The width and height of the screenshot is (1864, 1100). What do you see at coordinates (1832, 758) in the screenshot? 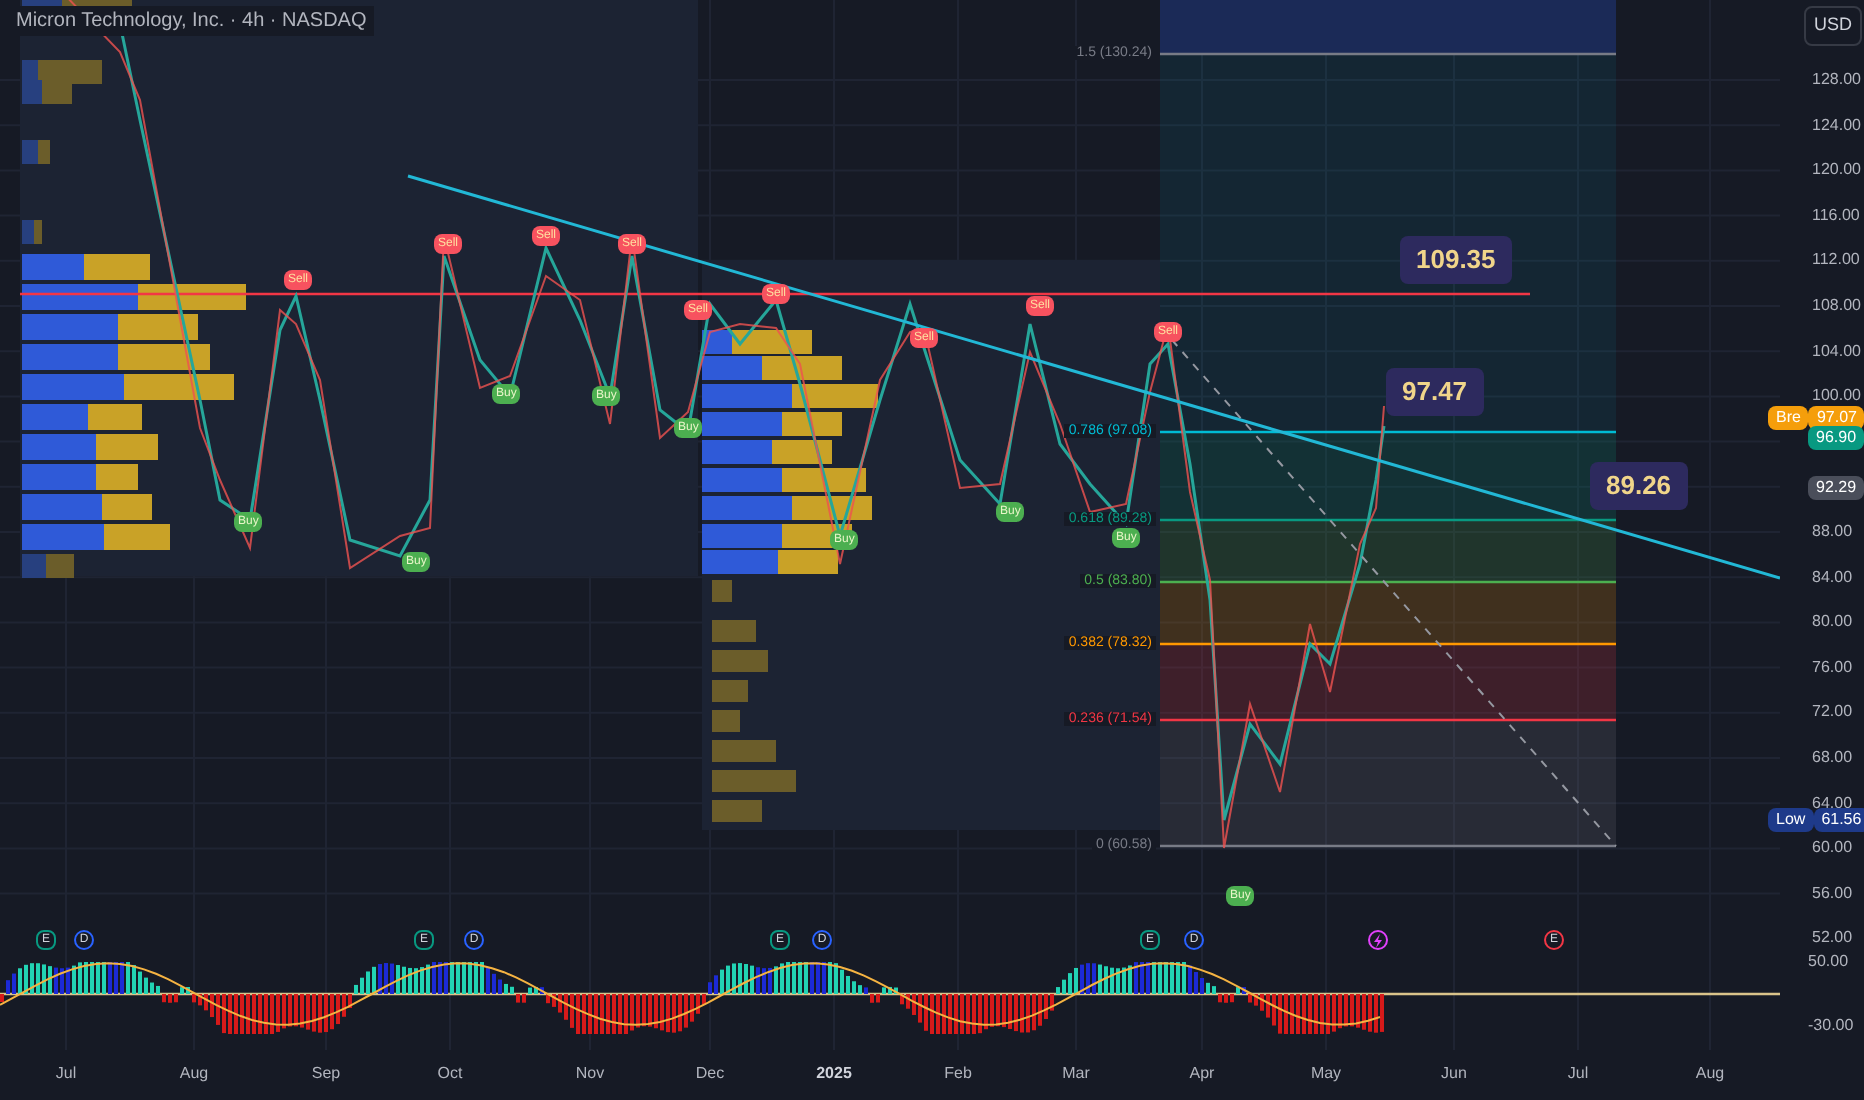
I see `price-axis-label: 68.00` at bounding box center [1832, 758].